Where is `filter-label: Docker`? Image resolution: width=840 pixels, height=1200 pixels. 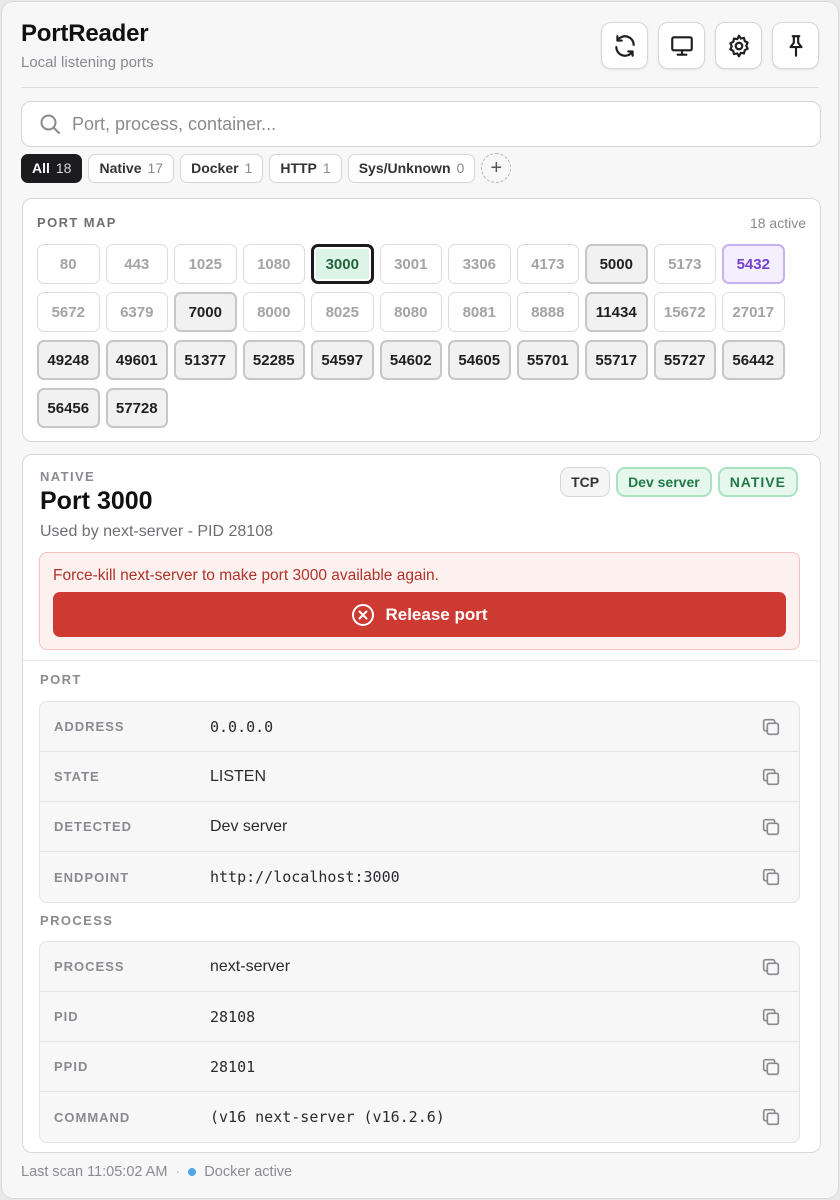 filter-label: Docker is located at coordinates (215, 168).